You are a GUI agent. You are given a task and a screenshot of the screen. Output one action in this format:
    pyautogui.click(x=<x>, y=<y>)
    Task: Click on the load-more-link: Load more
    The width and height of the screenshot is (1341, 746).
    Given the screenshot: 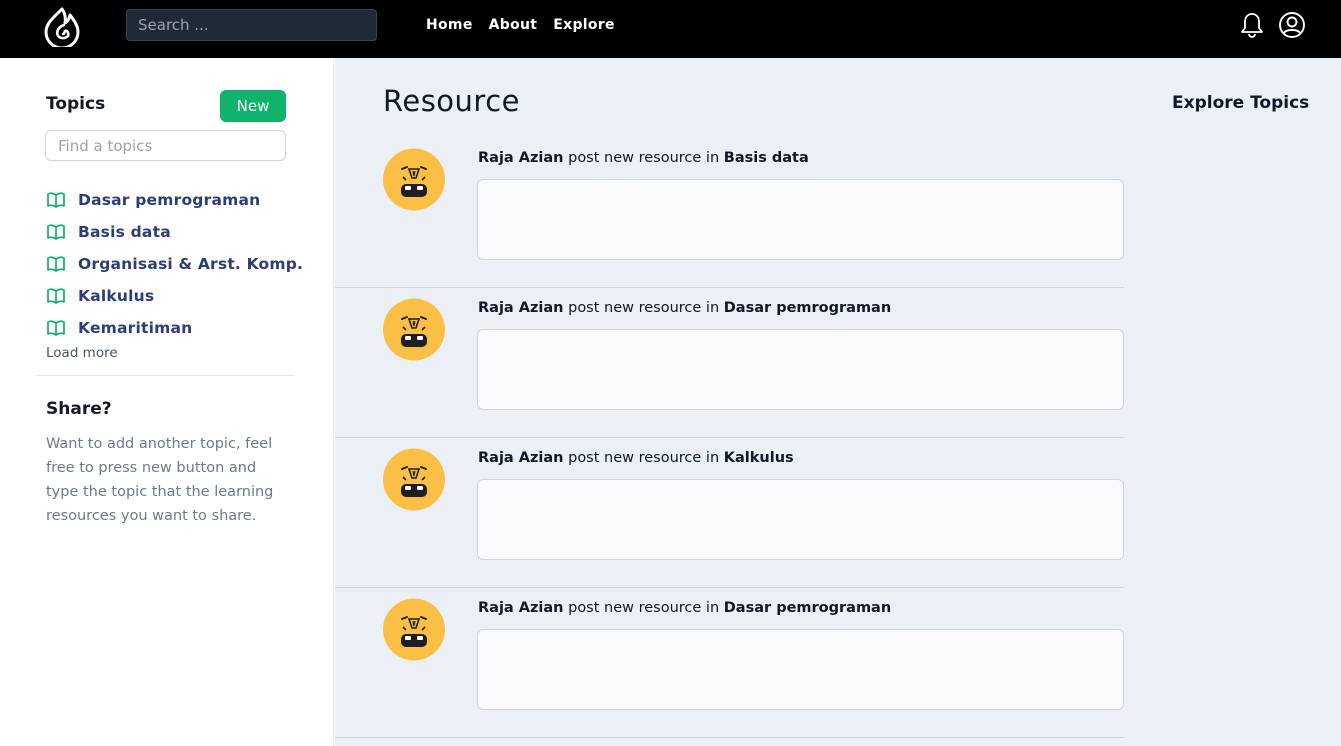 What is the action you would take?
    pyautogui.click(x=82, y=353)
    